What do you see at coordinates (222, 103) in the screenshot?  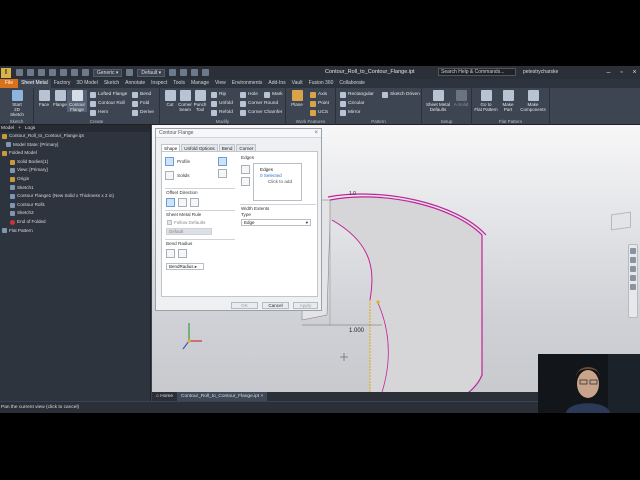 I see `unfold-button: Unfold` at bounding box center [222, 103].